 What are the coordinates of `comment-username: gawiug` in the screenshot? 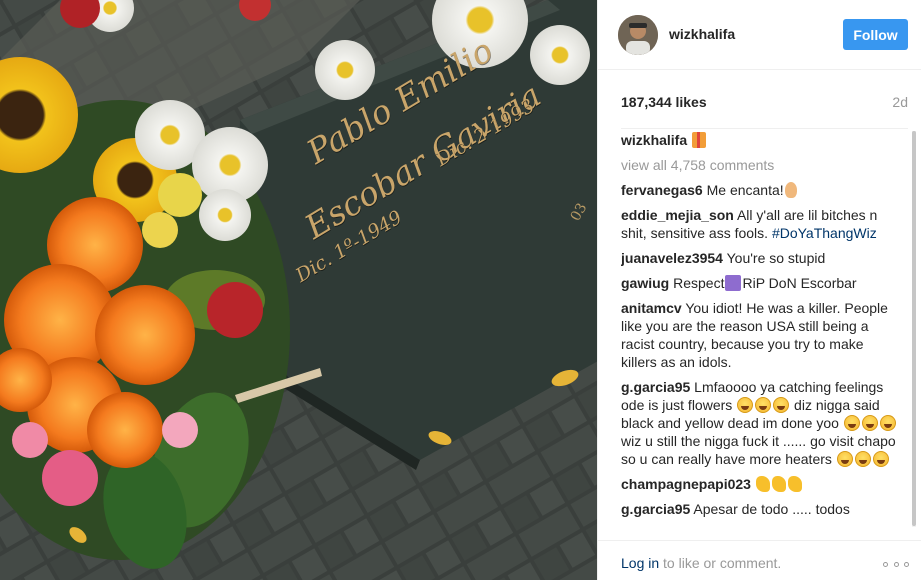 It's located at (645, 283).